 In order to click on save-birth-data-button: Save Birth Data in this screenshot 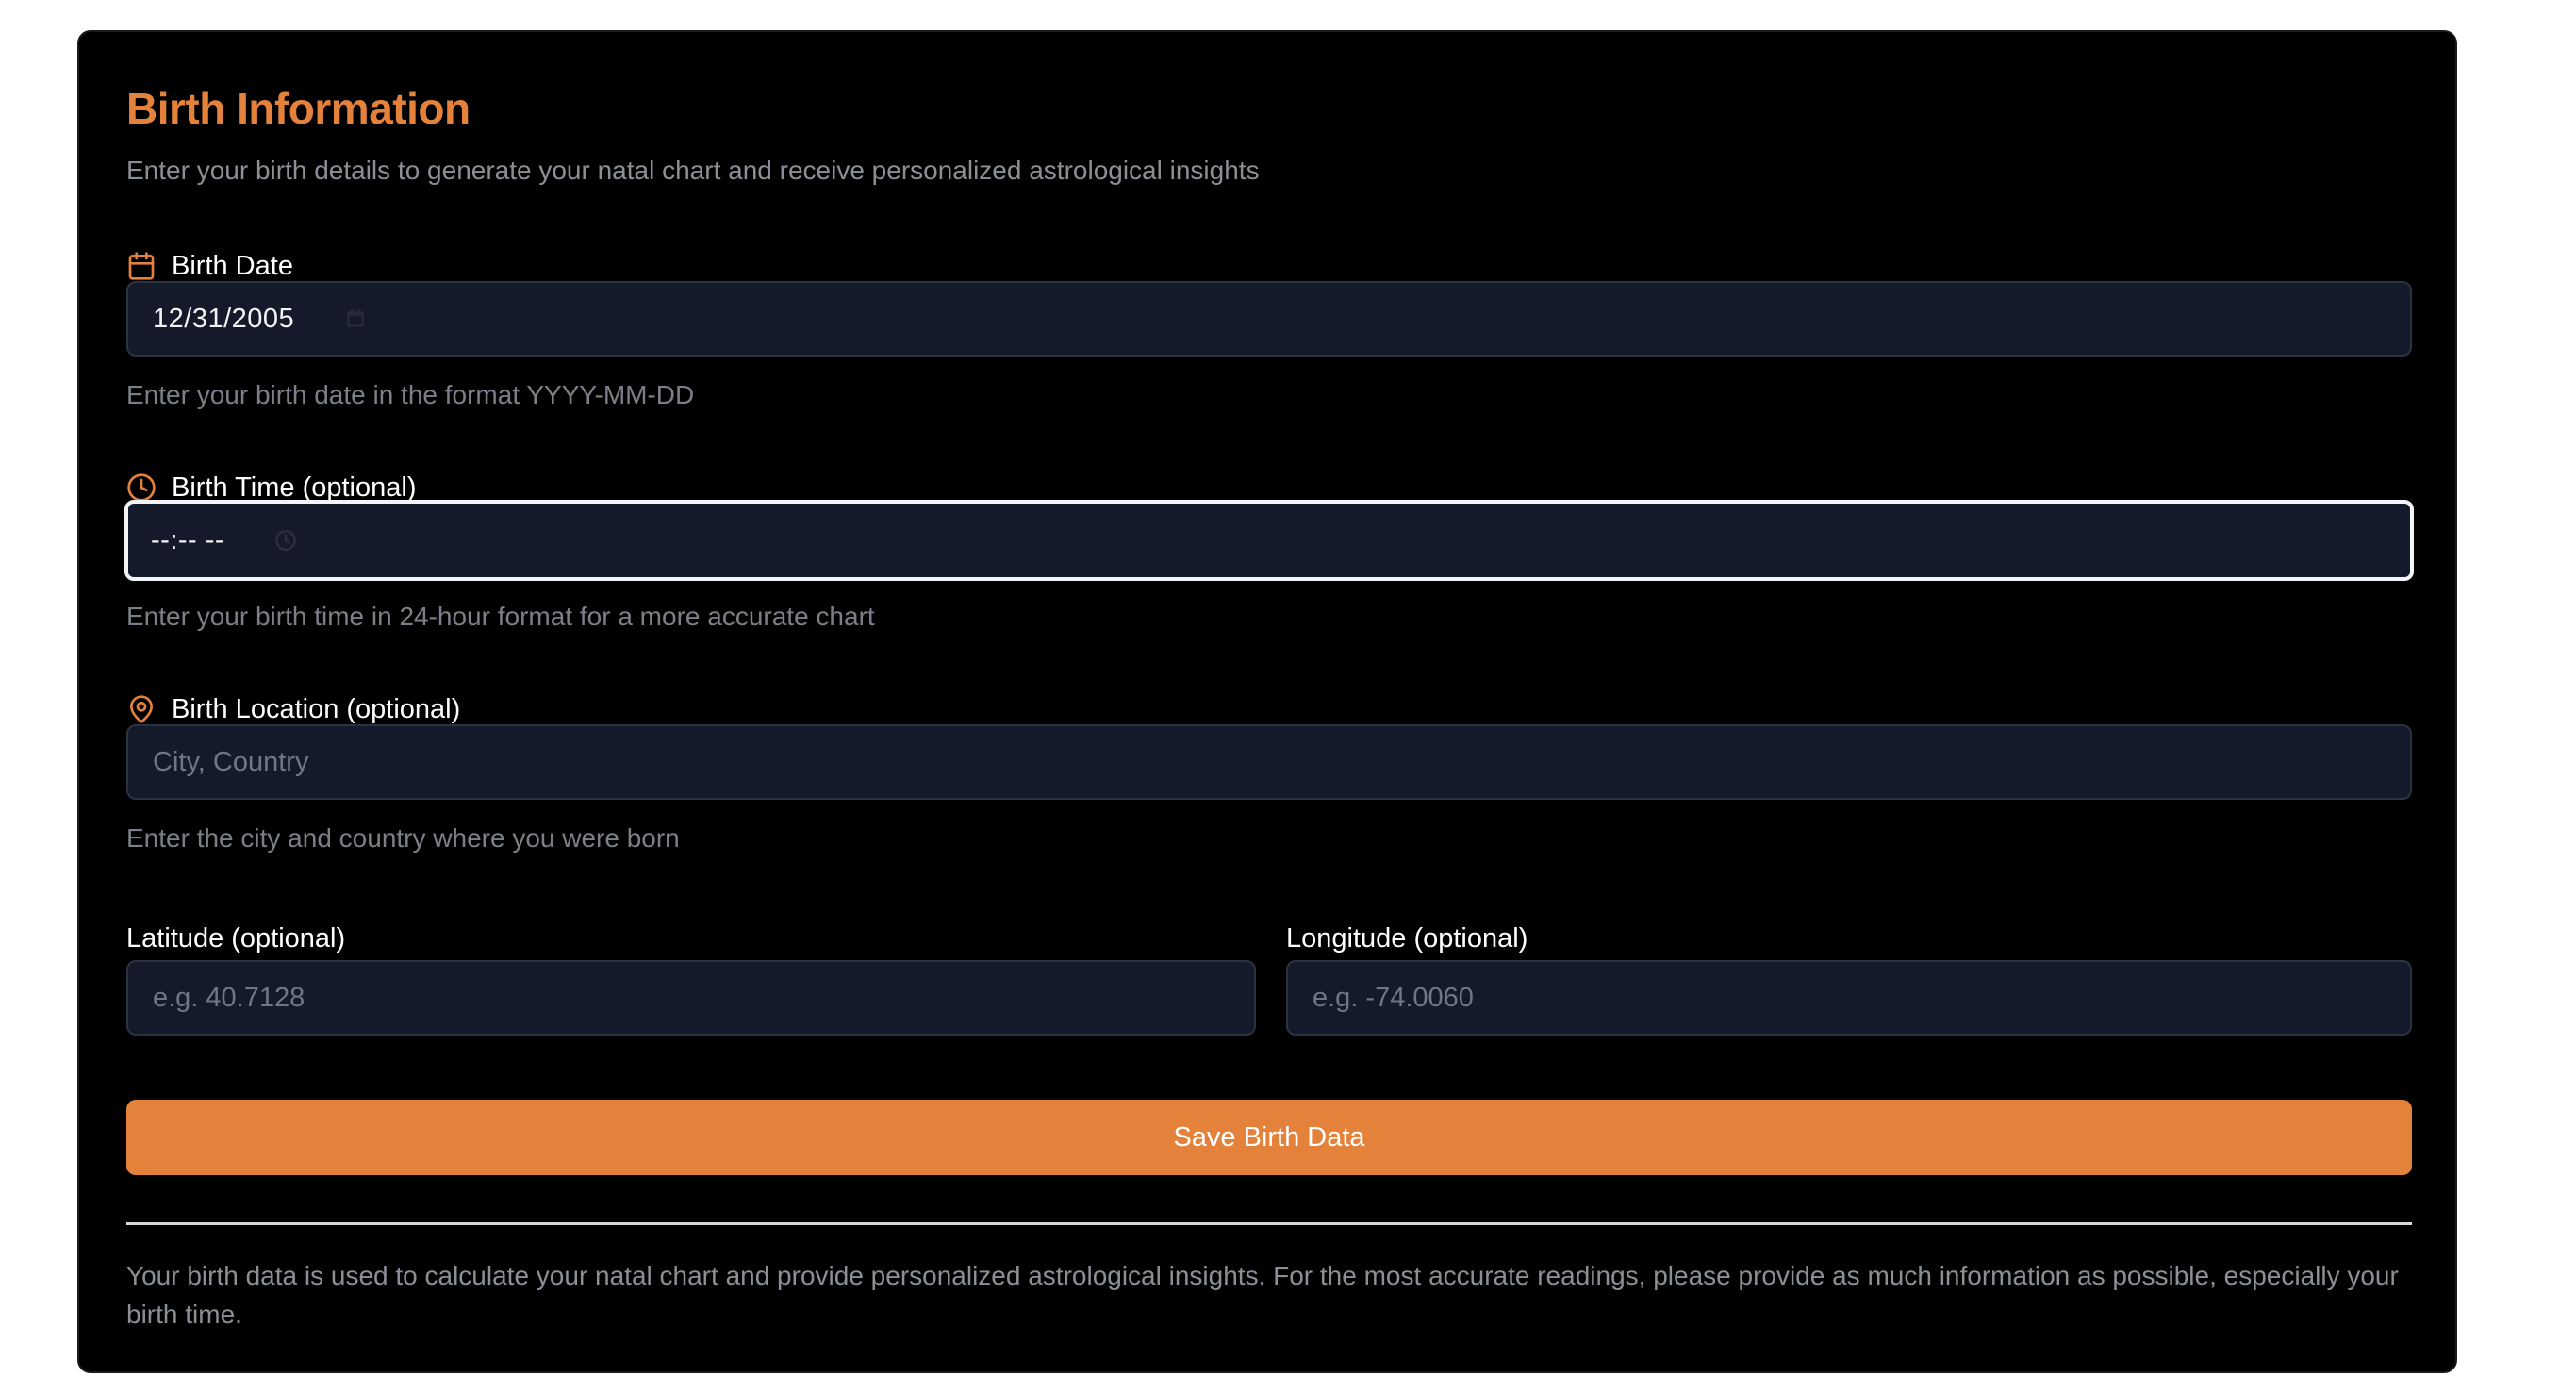, I will do `click(1269, 1137)`.